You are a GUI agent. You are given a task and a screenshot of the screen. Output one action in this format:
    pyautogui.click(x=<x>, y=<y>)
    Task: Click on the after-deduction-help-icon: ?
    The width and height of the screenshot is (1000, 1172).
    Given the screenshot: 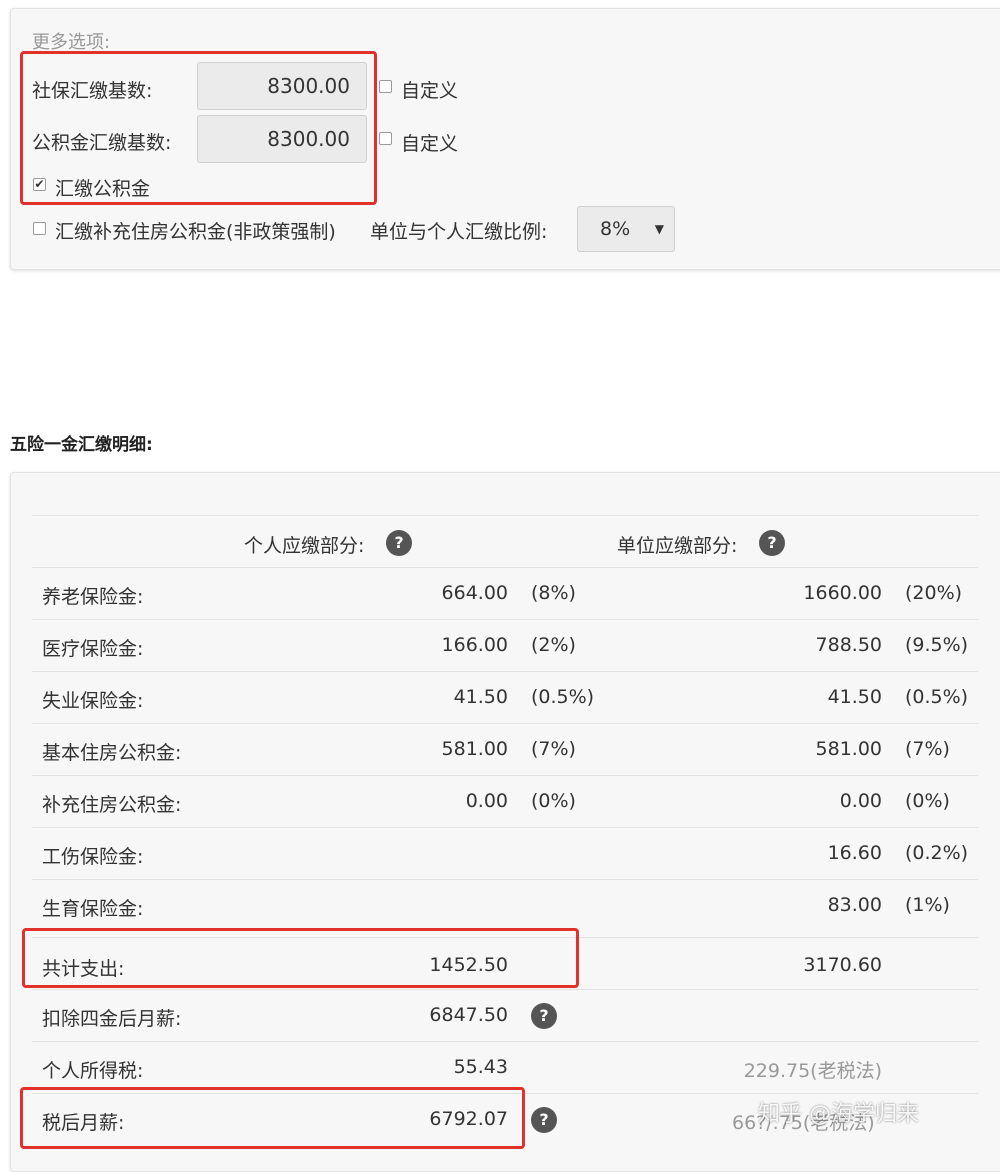 What is the action you would take?
    pyautogui.click(x=544, y=1016)
    